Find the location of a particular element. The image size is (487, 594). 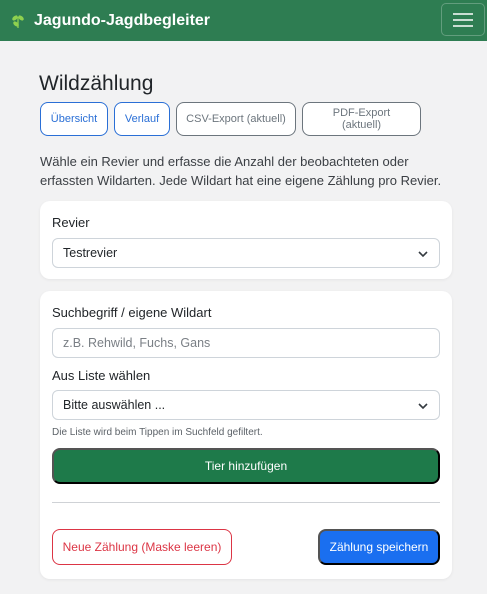

list-label: Aus Liste wählen is located at coordinates (101, 375).